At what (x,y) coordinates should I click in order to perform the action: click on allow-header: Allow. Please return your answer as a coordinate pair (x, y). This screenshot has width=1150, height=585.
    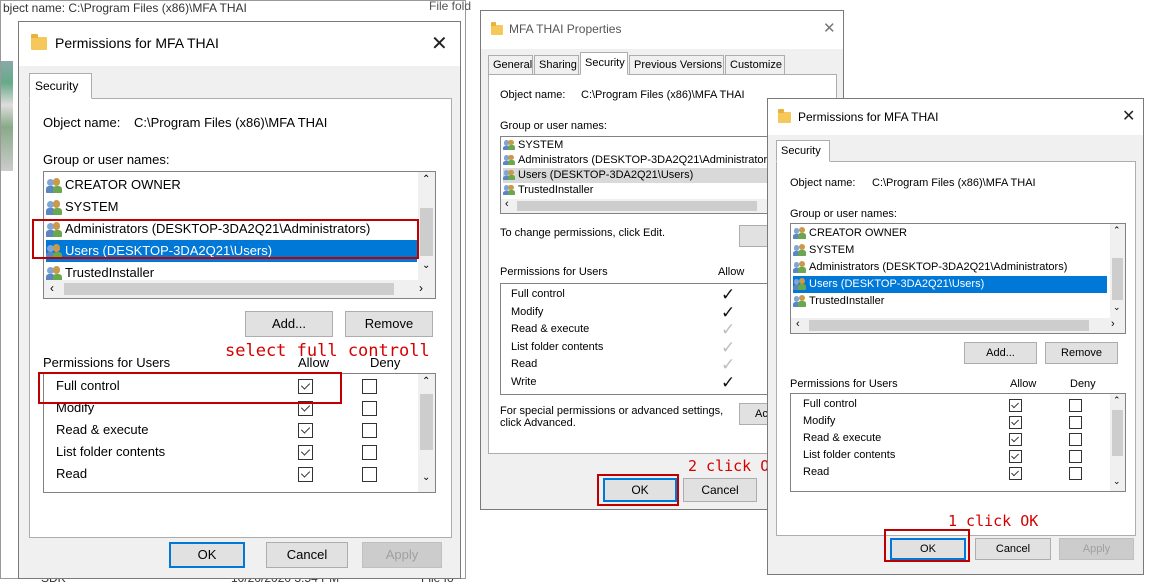
    Looking at the image, I should click on (1023, 384).